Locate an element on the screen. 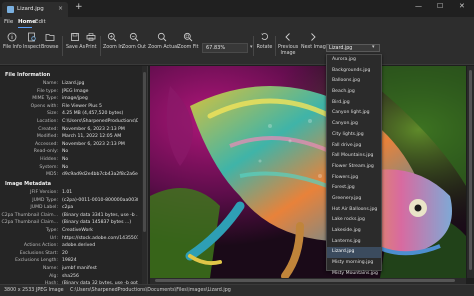  file-list-item: Forest.jpg is located at coordinates (354, 188).